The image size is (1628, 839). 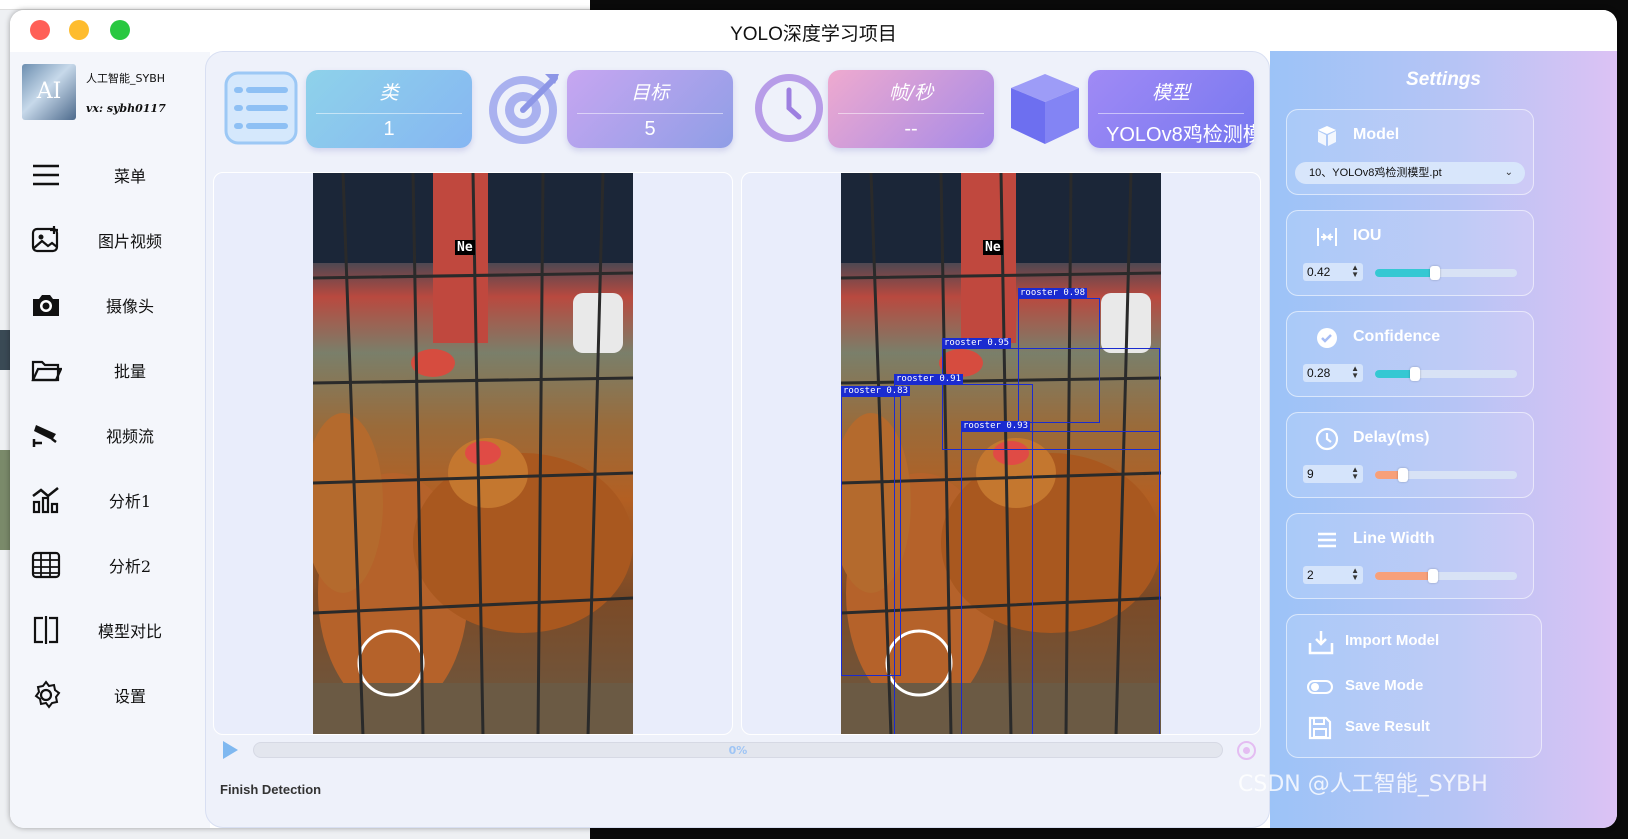 I want to click on stat-value: --, so click(x=911, y=129).